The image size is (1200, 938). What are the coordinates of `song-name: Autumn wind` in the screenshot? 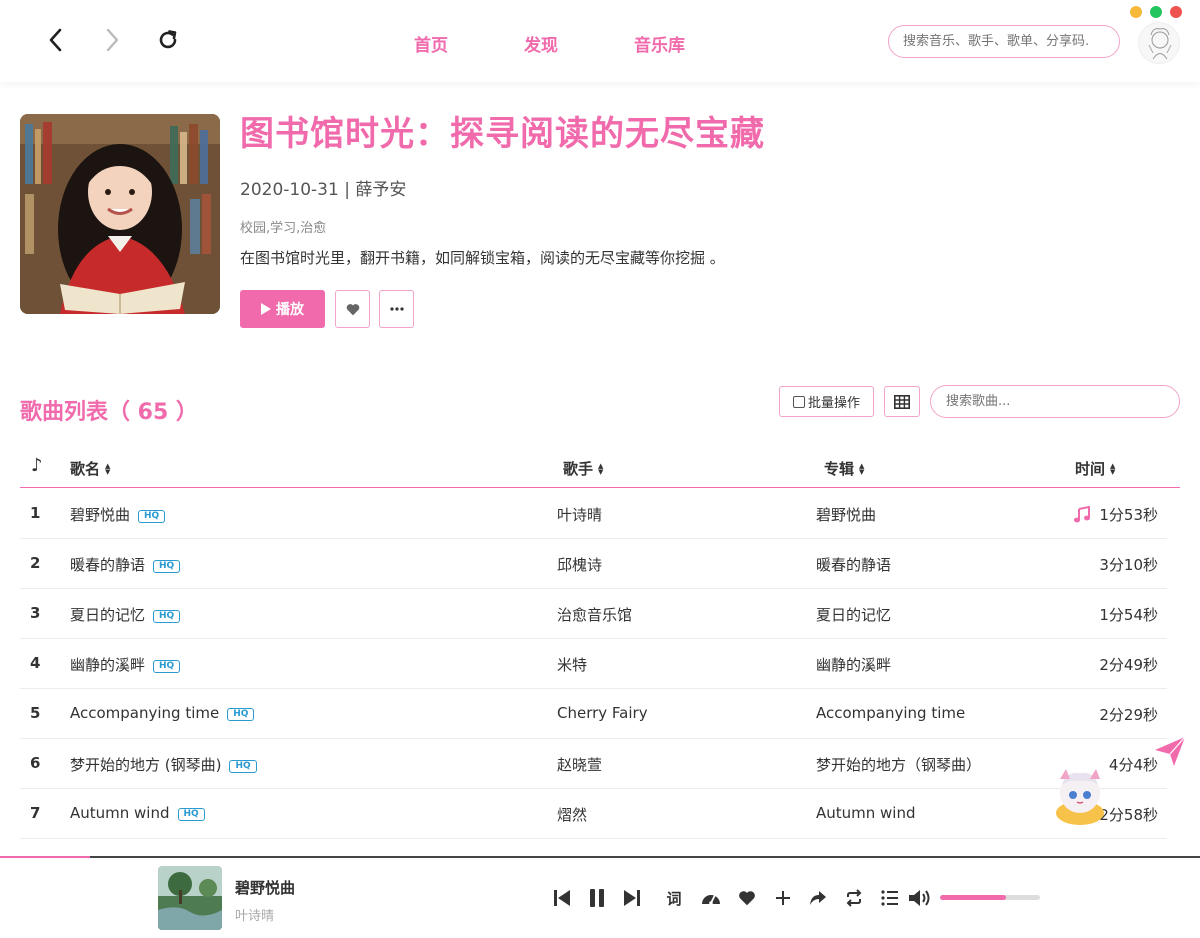 It's located at (120, 813).